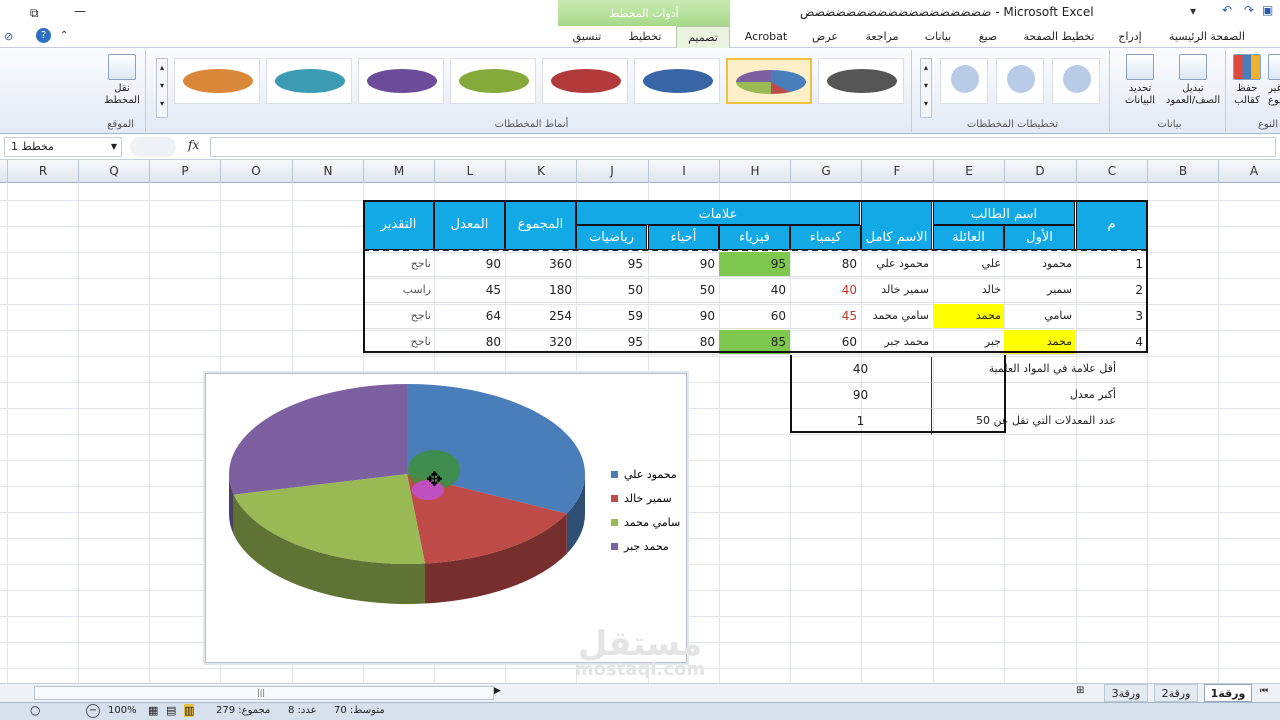 Image resolution: width=1280 pixels, height=720 pixels. What do you see at coordinates (1039, 422) in the screenshot?
I see `summary-label: عدد المعدلات التي تقل عن 50` at bounding box center [1039, 422].